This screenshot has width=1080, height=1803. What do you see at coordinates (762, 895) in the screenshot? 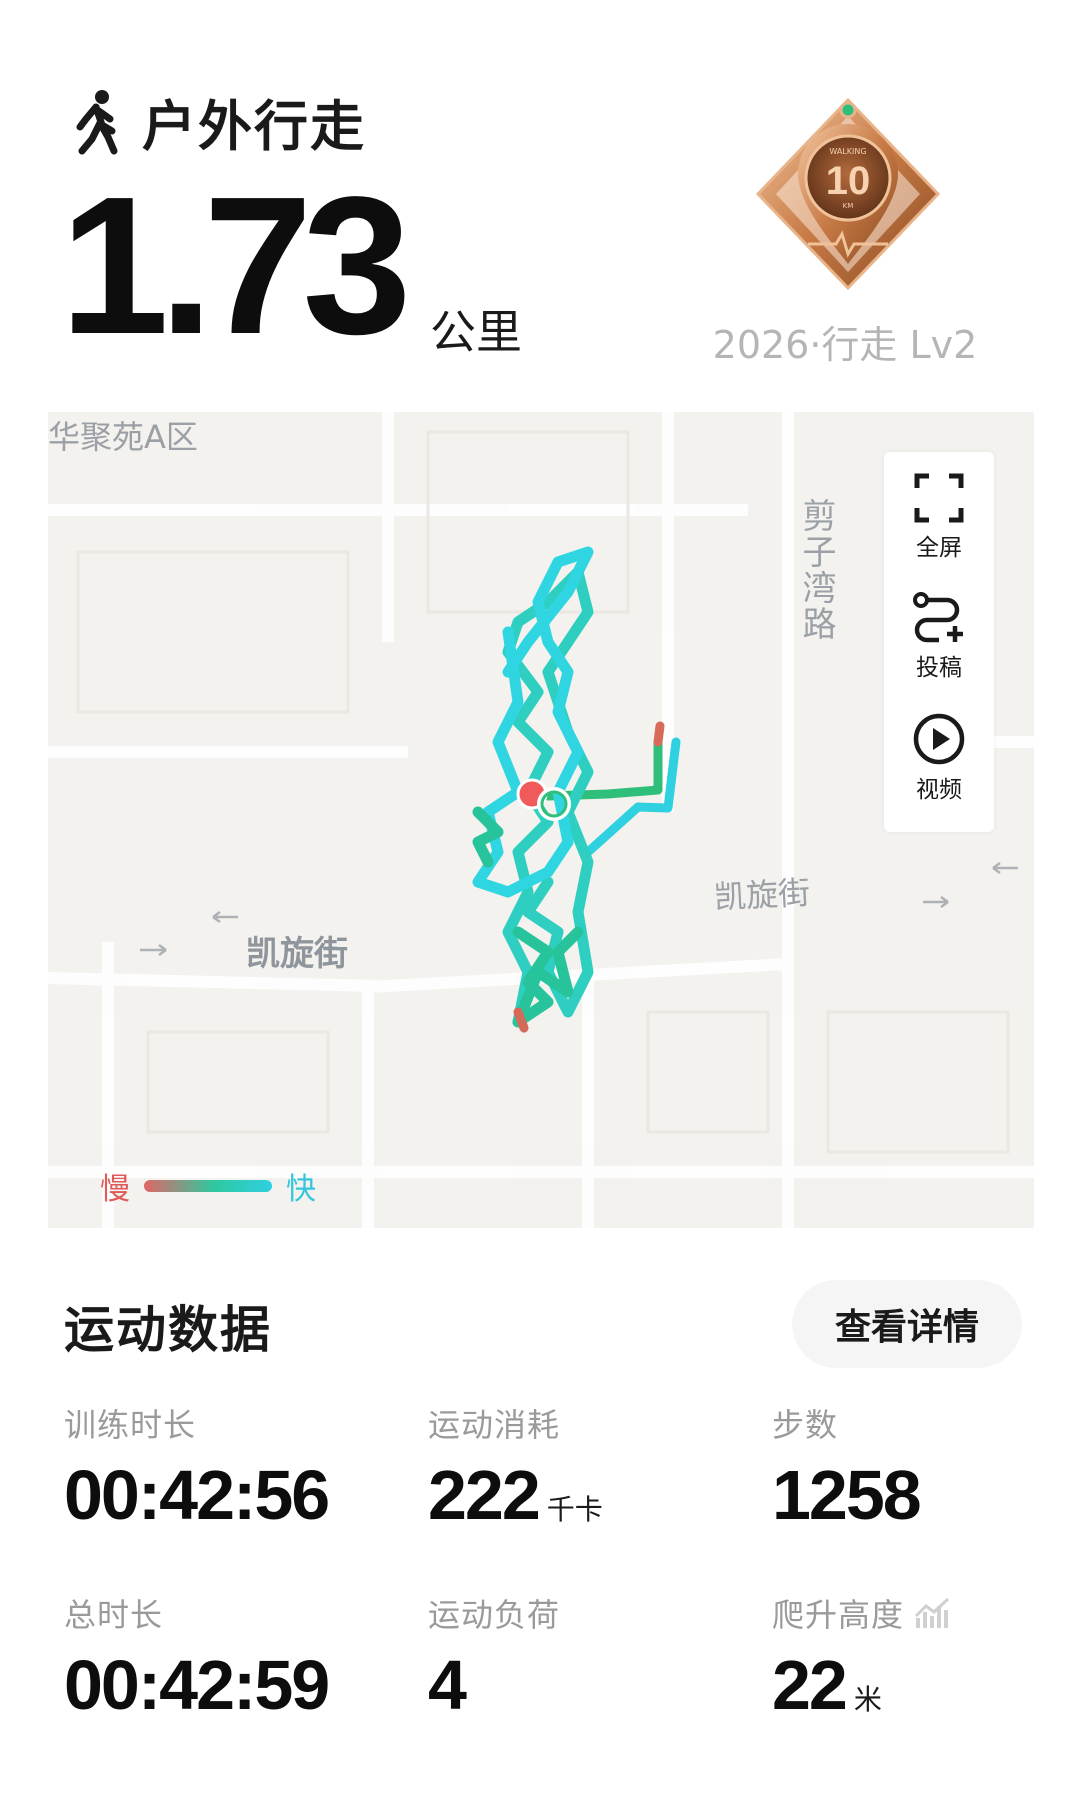
I see `map-label-street-right: 凯旋街` at bounding box center [762, 895].